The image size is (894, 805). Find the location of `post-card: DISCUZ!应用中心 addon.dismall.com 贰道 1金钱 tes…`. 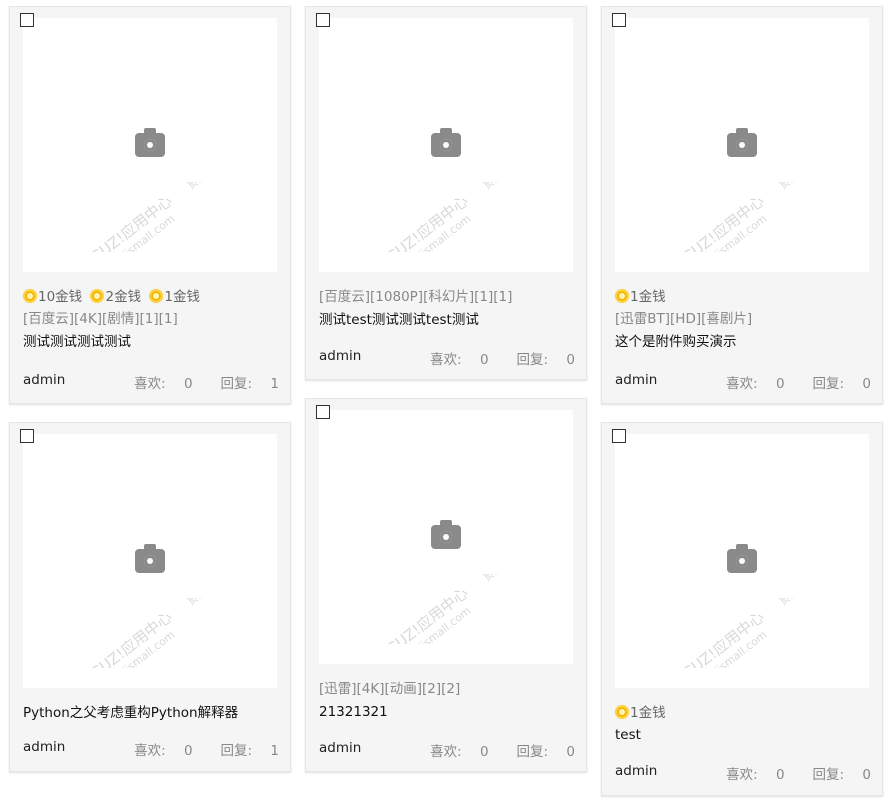

post-card: DISCUZ!应用中心 addon.dismall.com 贰道 1金钱 tes… is located at coordinates (742, 609).